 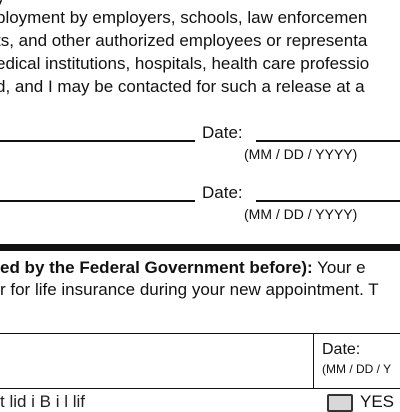 I want to click on date-label-3: Date:, so click(x=341, y=349).